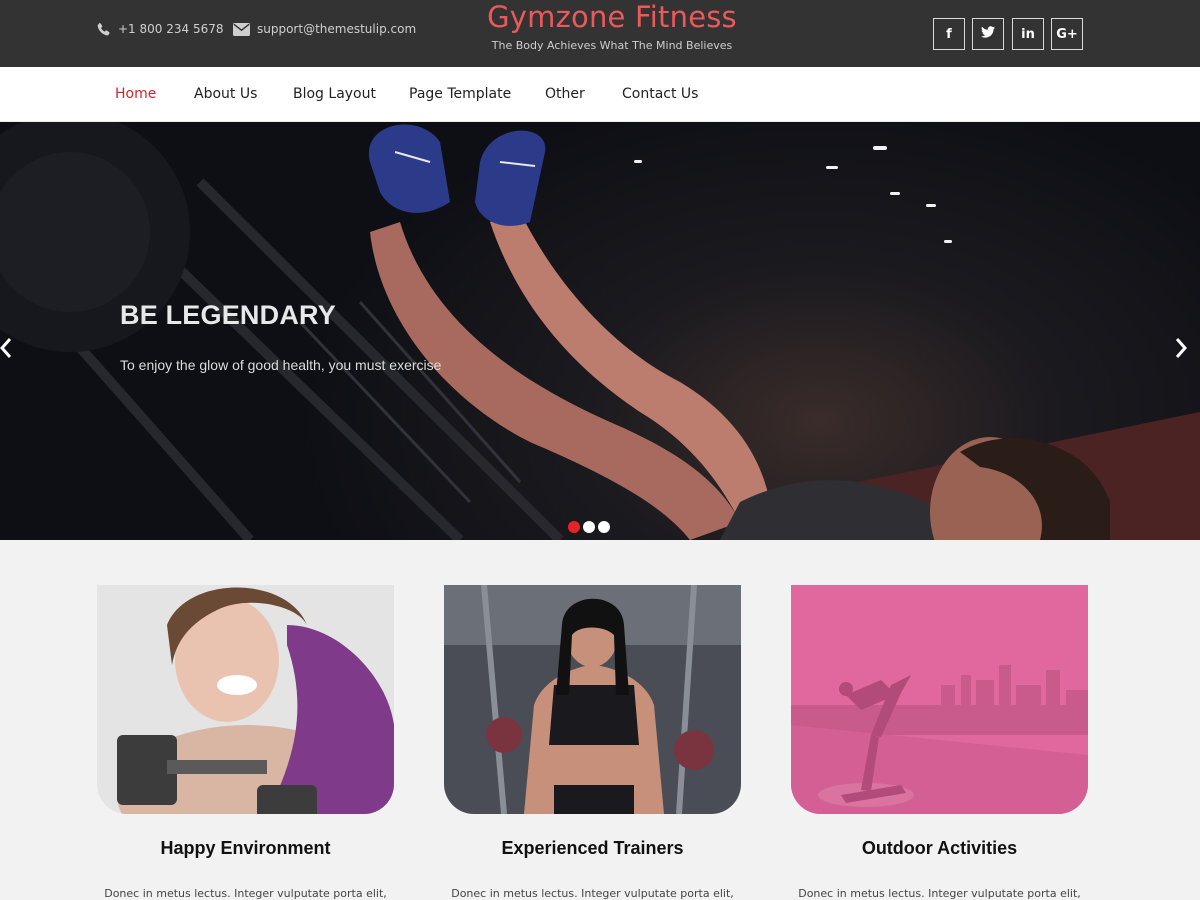  I want to click on nav-item-about-us: About Us, so click(225, 94).